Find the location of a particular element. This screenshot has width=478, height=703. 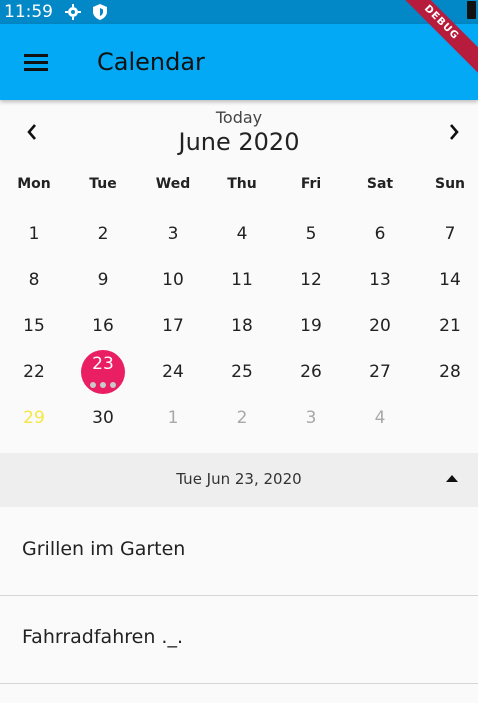

day-number: 16 is located at coordinates (103, 326).